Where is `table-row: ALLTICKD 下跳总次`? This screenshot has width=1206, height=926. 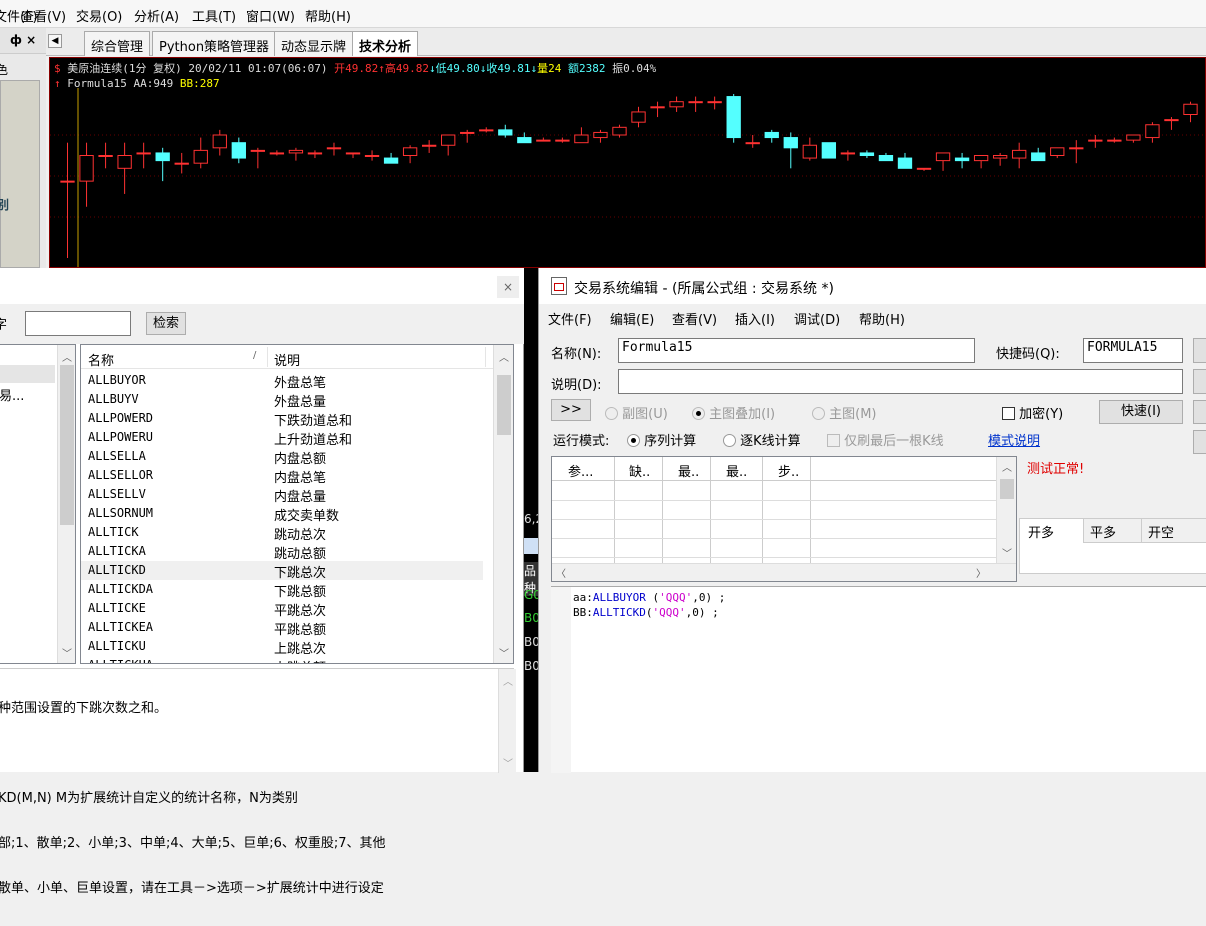 table-row: ALLTICKD 下跳总次 is located at coordinates (282, 571).